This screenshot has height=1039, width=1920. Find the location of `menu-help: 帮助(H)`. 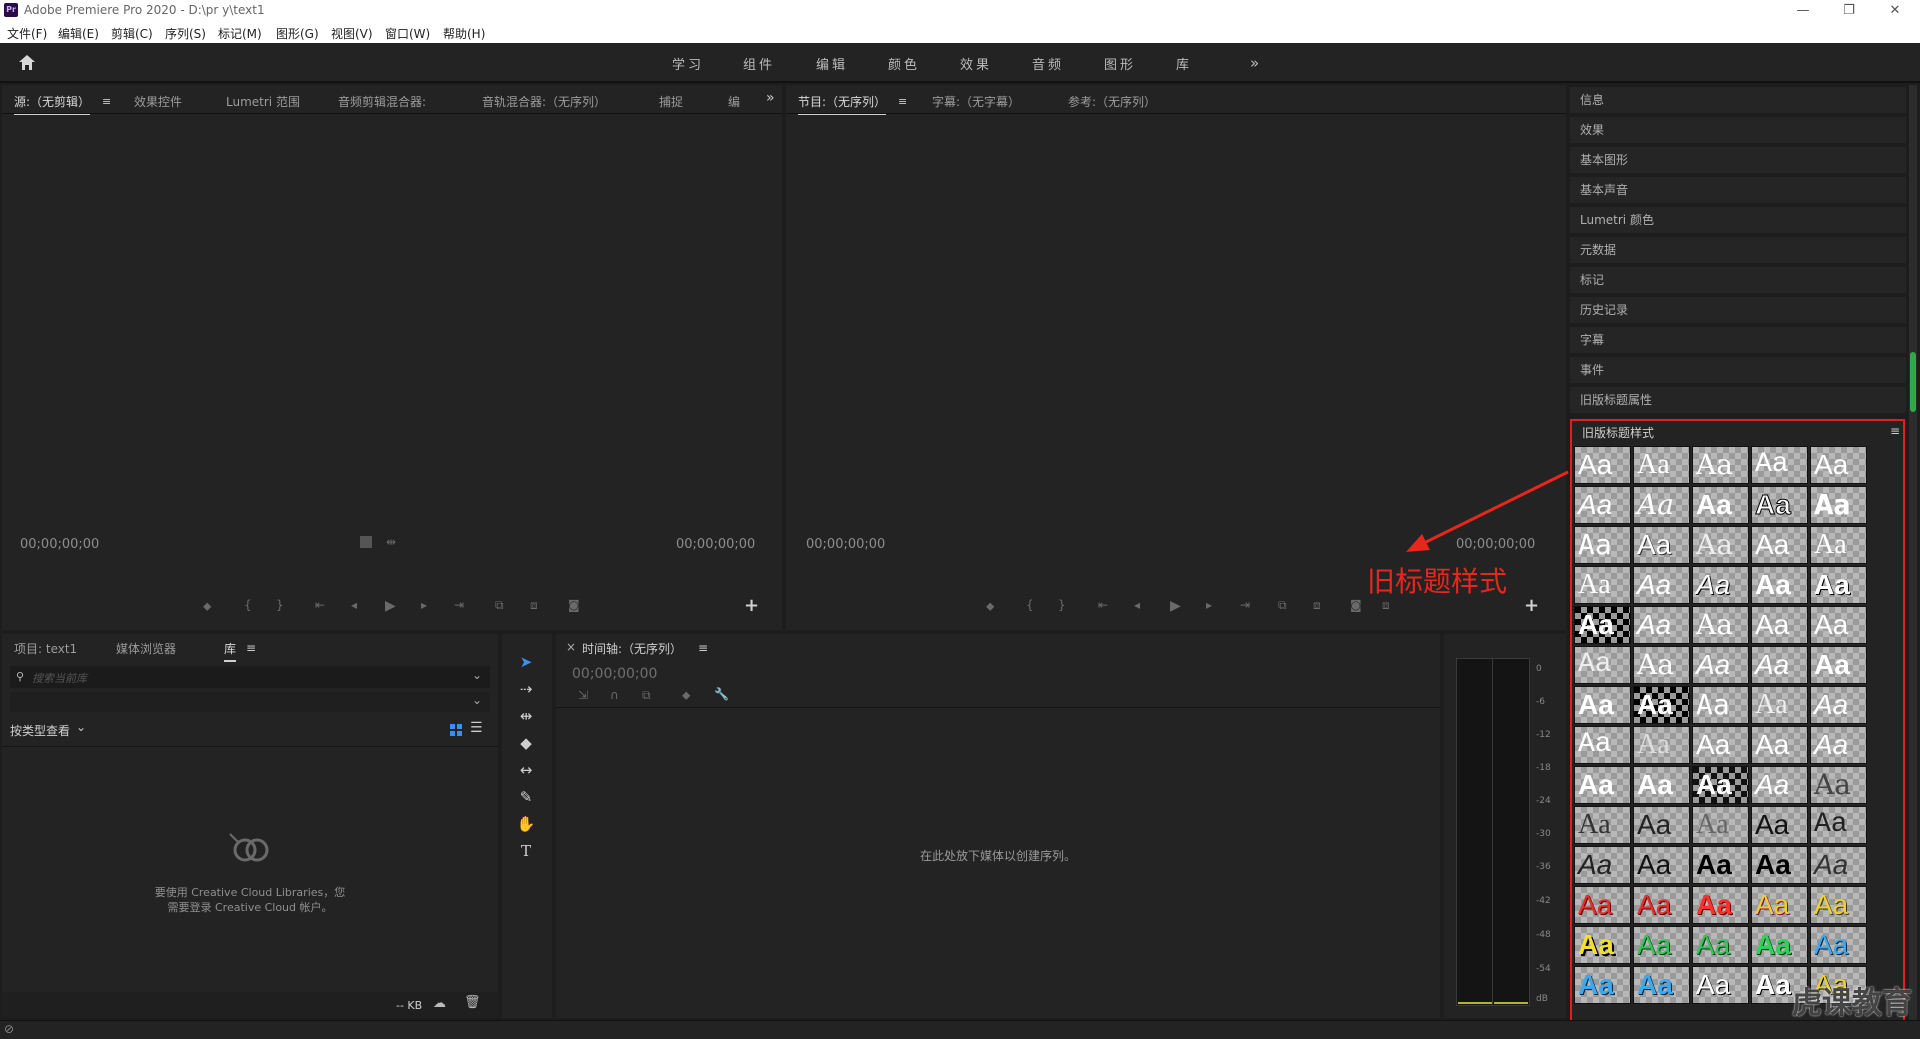

menu-help: 帮助(H) is located at coordinates (464, 33).